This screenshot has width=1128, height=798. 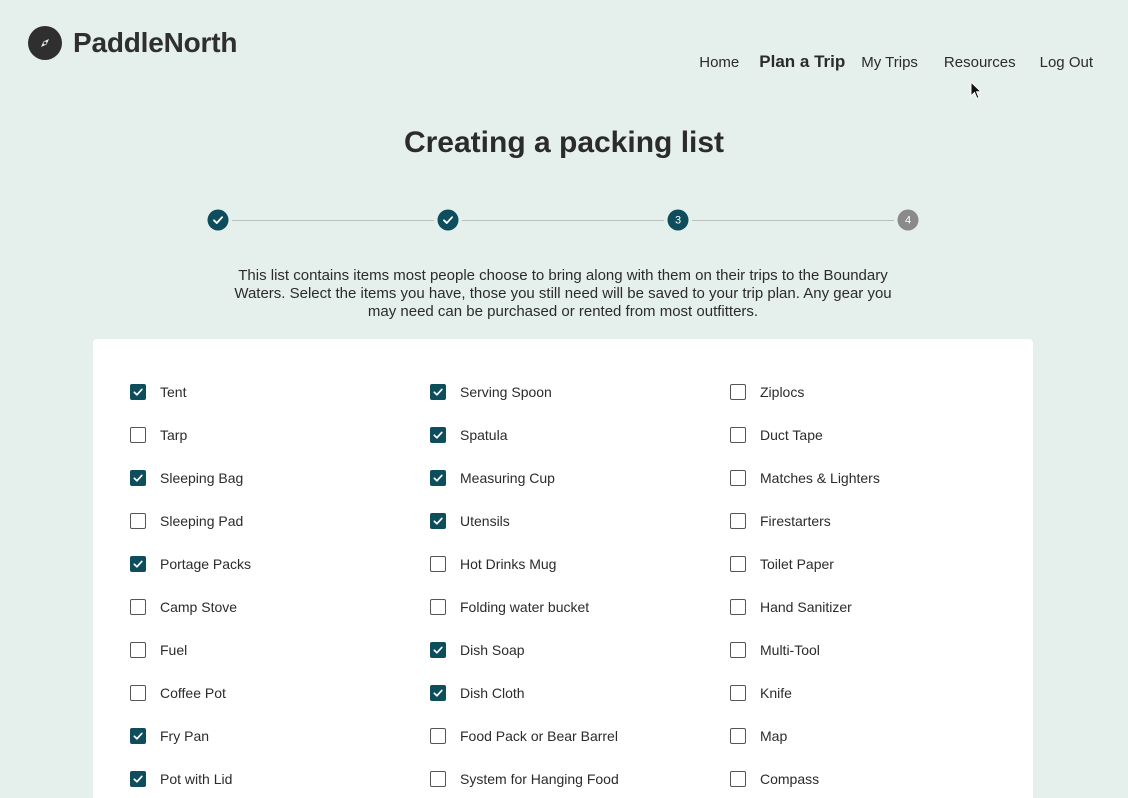 I want to click on checklist-item-label: Portage Packs, so click(x=206, y=563).